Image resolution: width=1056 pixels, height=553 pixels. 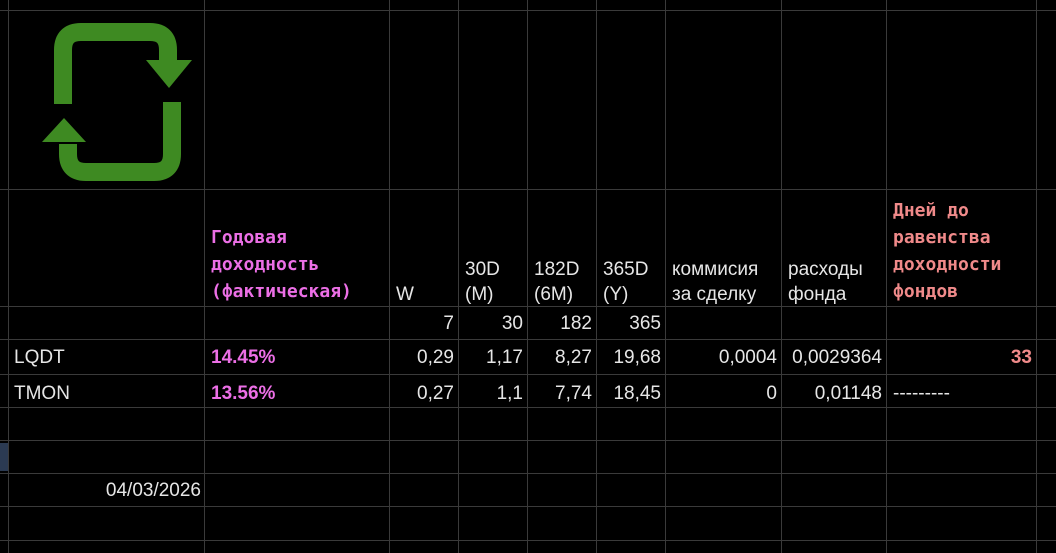 What do you see at coordinates (281, 264) in the screenshot?
I see `header-annual-yield: Годовая доходность (фактическая)` at bounding box center [281, 264].